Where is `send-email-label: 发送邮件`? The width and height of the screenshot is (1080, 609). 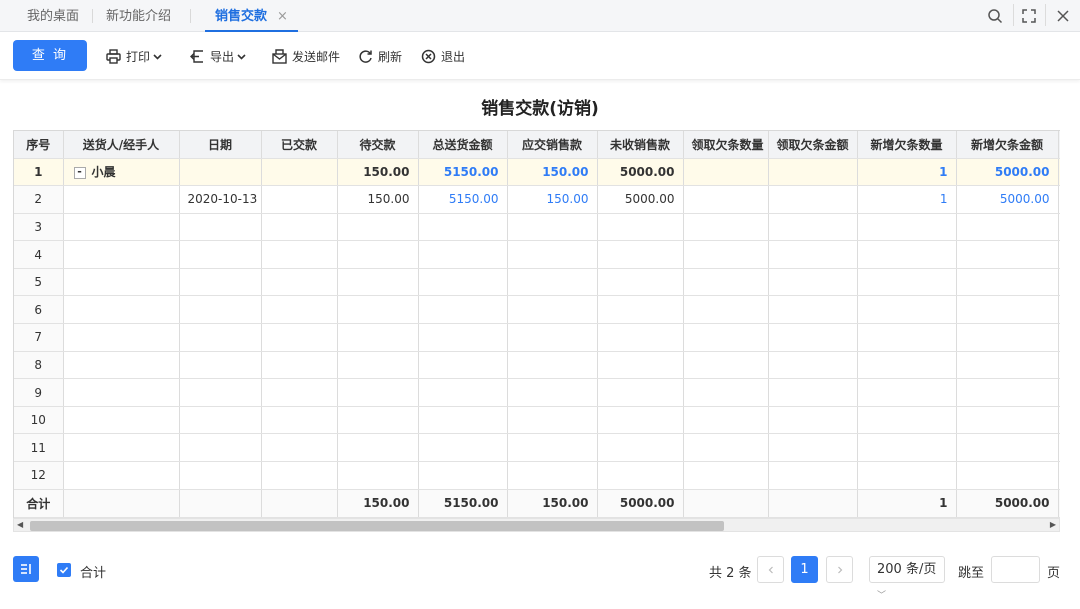 send-email-label: 发送邮件 is located at coordinates (316, 56).